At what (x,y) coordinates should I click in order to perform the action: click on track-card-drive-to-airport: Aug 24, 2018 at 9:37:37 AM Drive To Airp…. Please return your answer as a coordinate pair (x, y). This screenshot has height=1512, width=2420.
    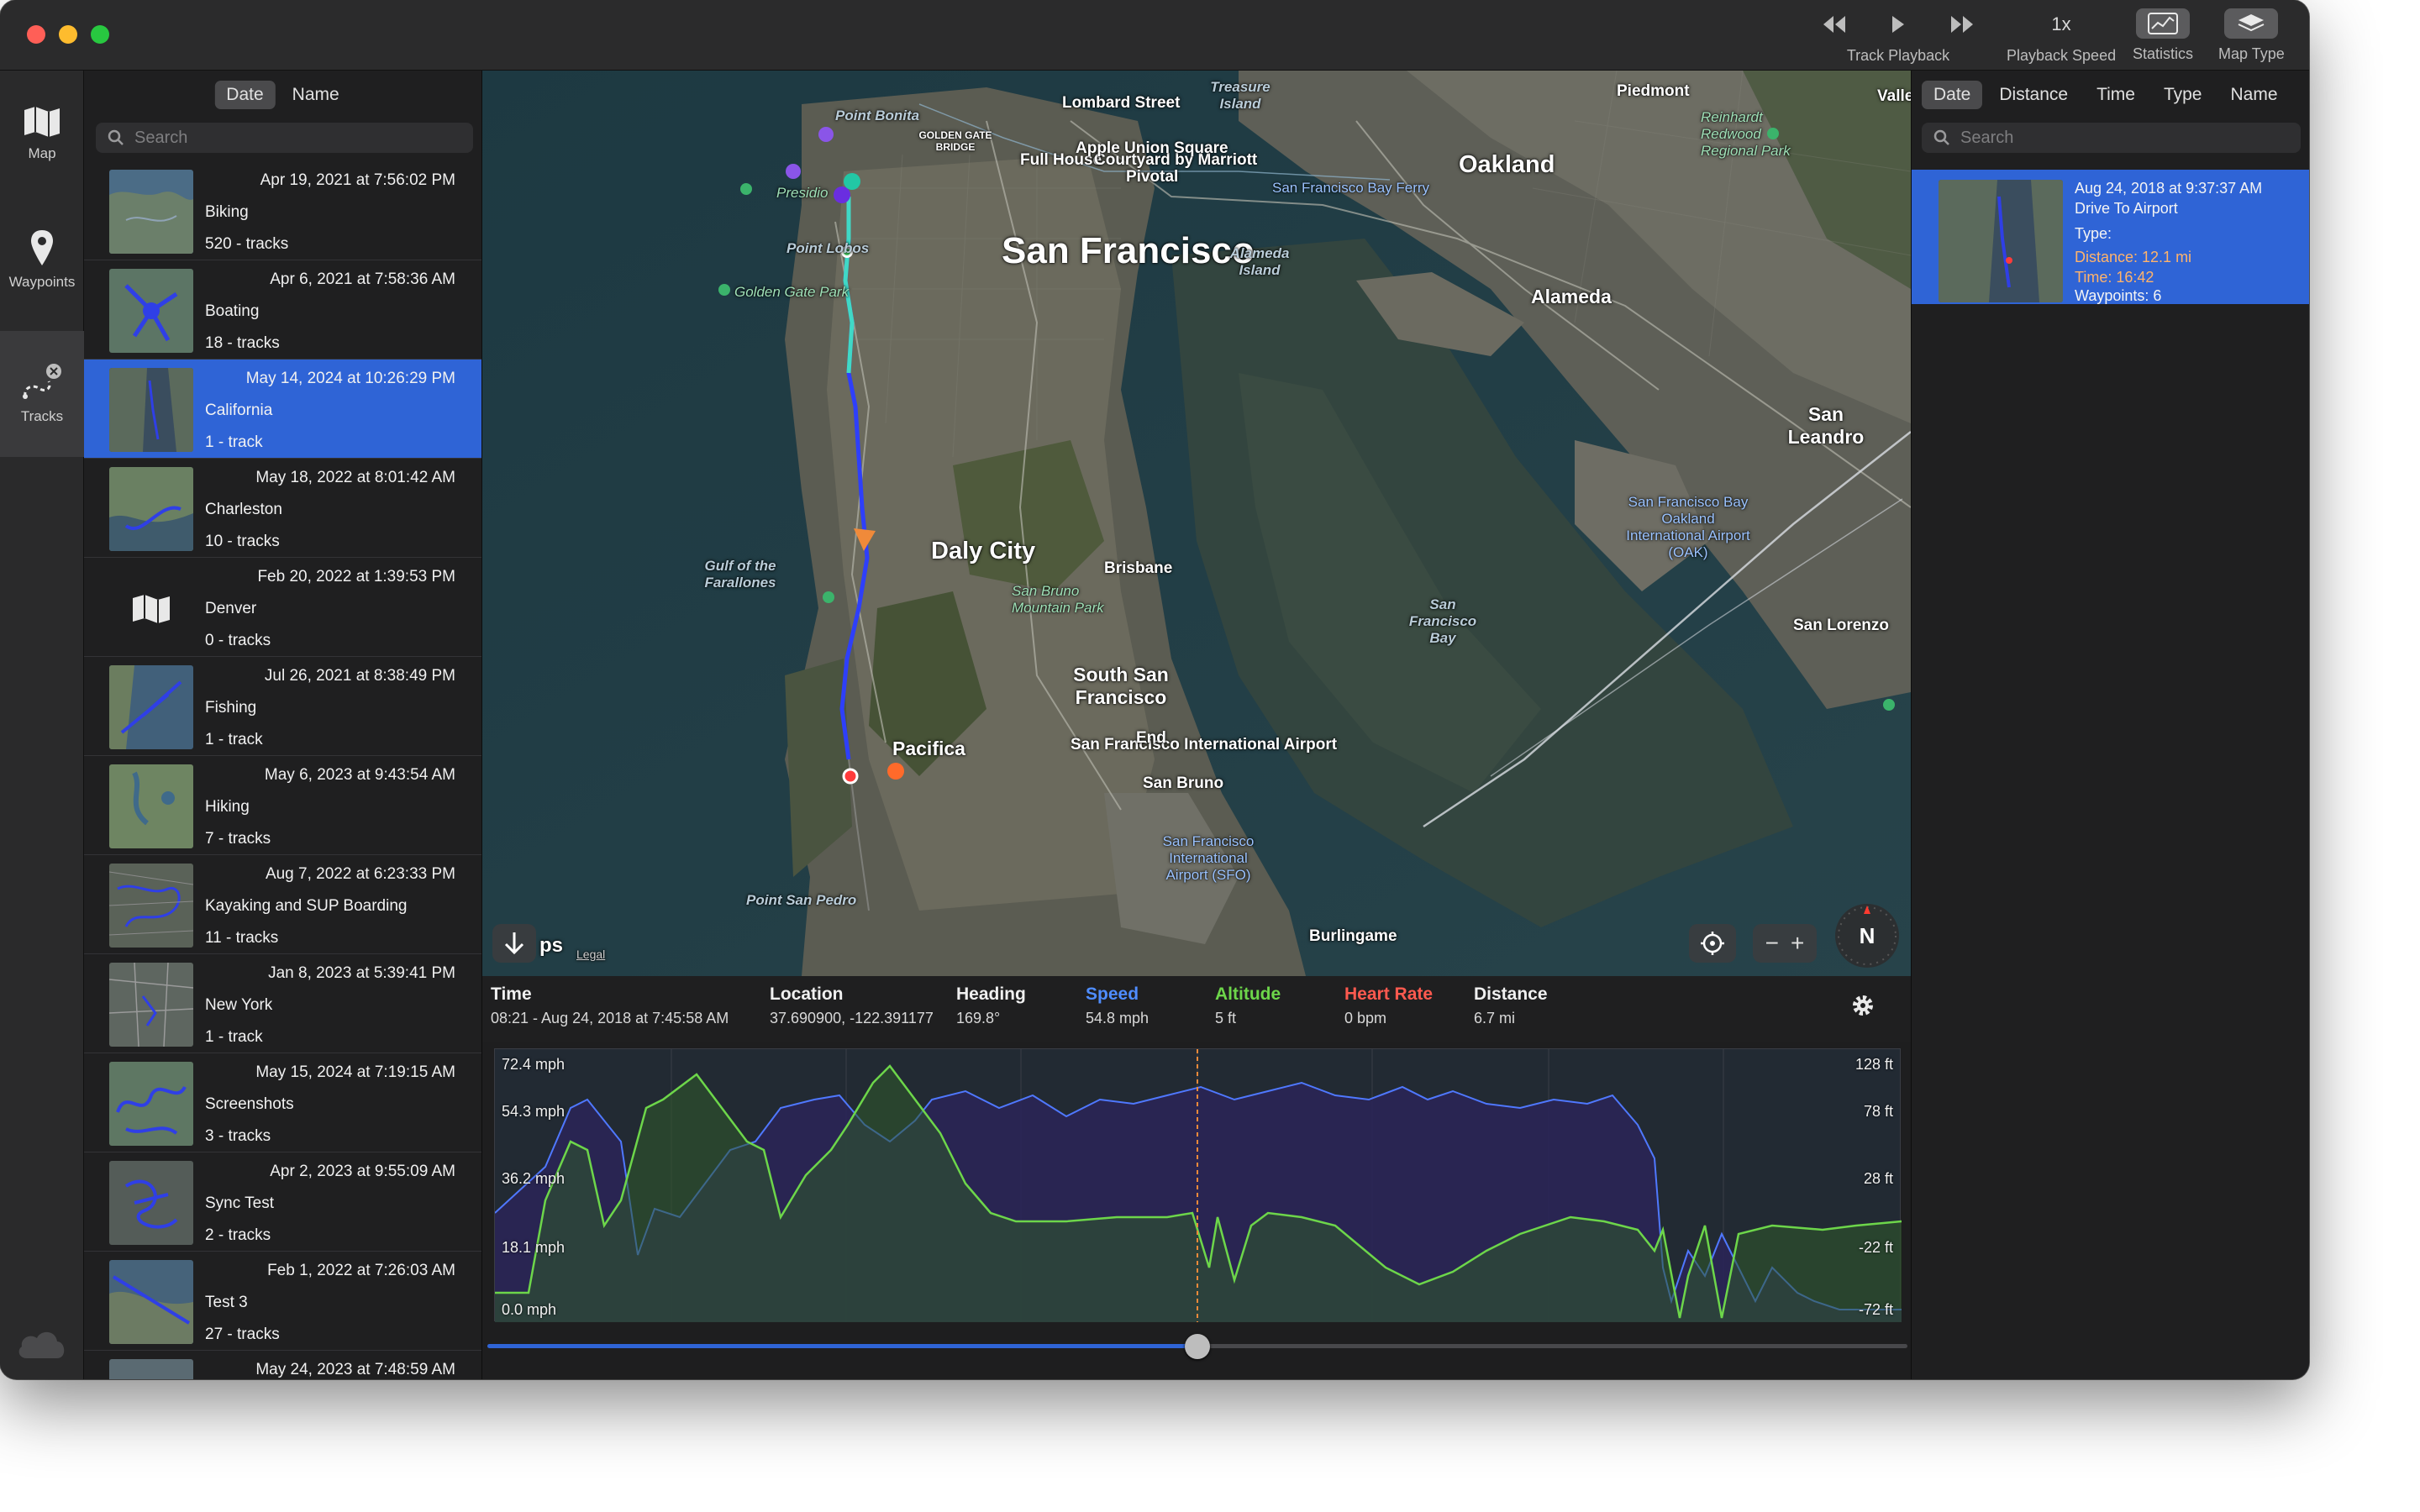
    Looking at the image, I should click on (2110, 237).